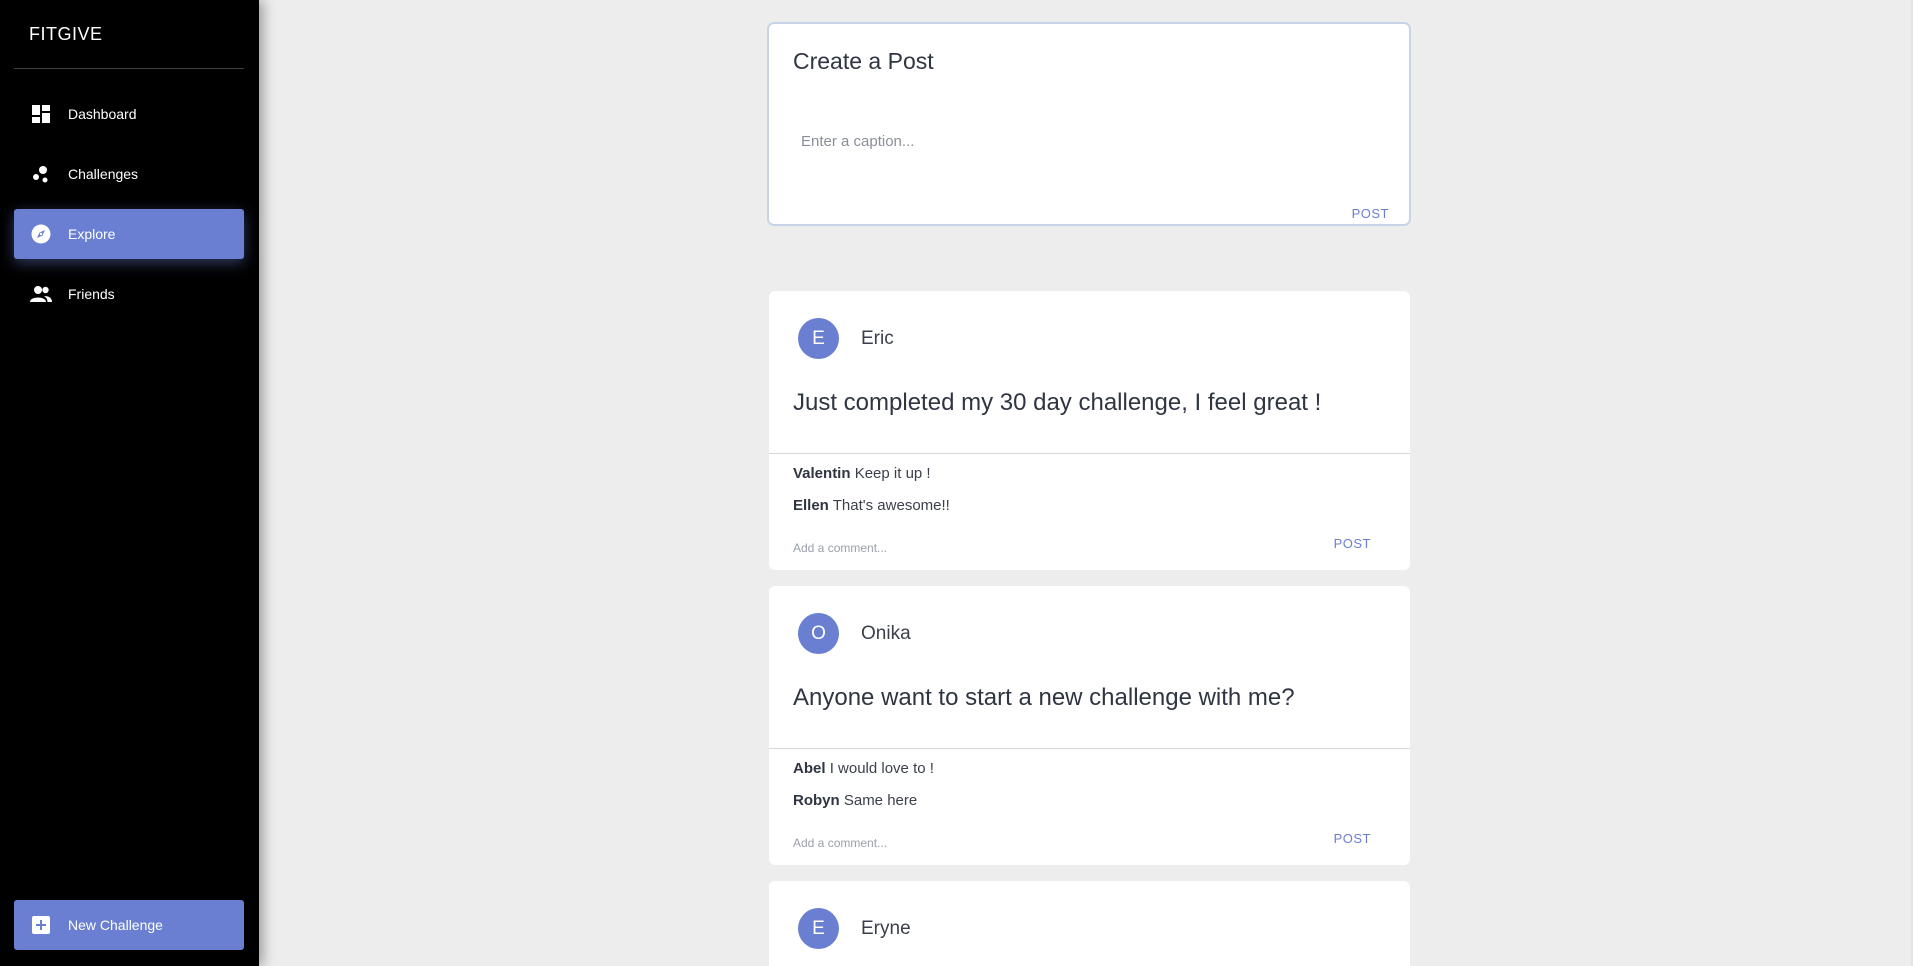 This screenshot has height=966, width=1913. I want to click on sidebar-item-challenges: Challenges, so click(129, 174).